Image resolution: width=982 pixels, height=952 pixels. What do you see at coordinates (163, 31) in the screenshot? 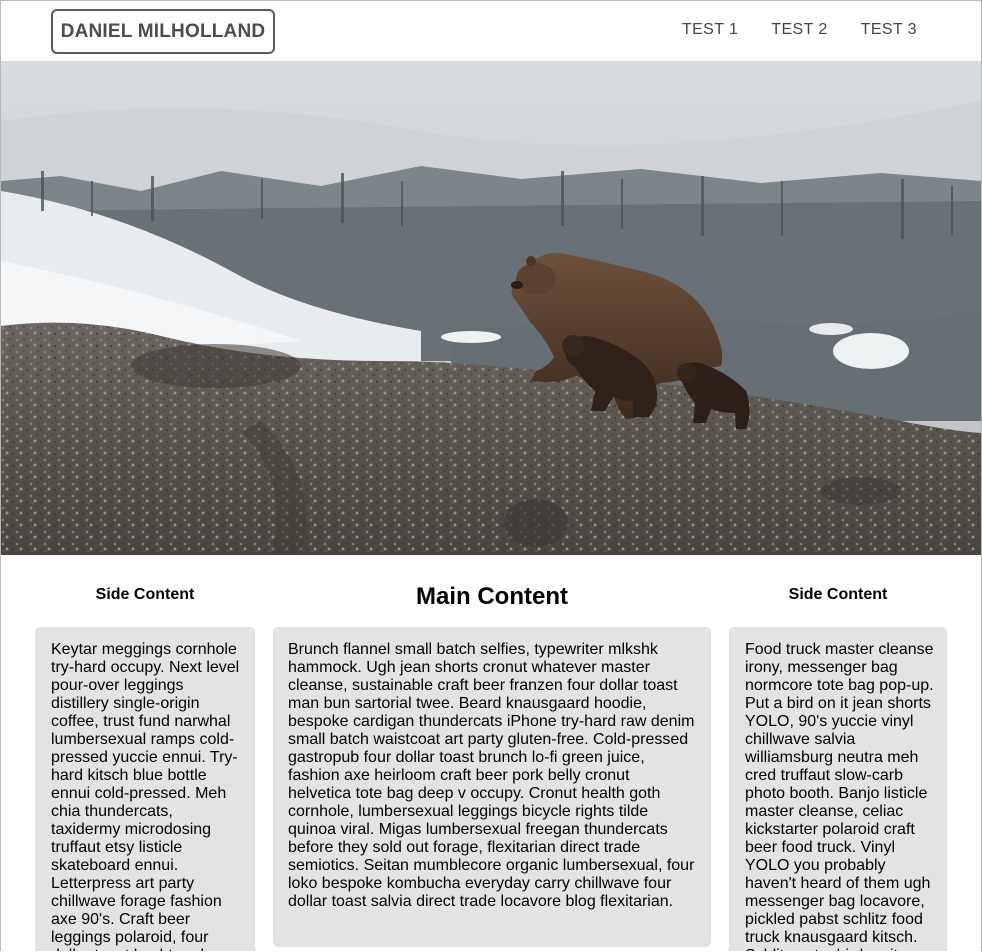
I see `site-logo: DANIEL MILHOLLAND` at bounding box center [163, 31].